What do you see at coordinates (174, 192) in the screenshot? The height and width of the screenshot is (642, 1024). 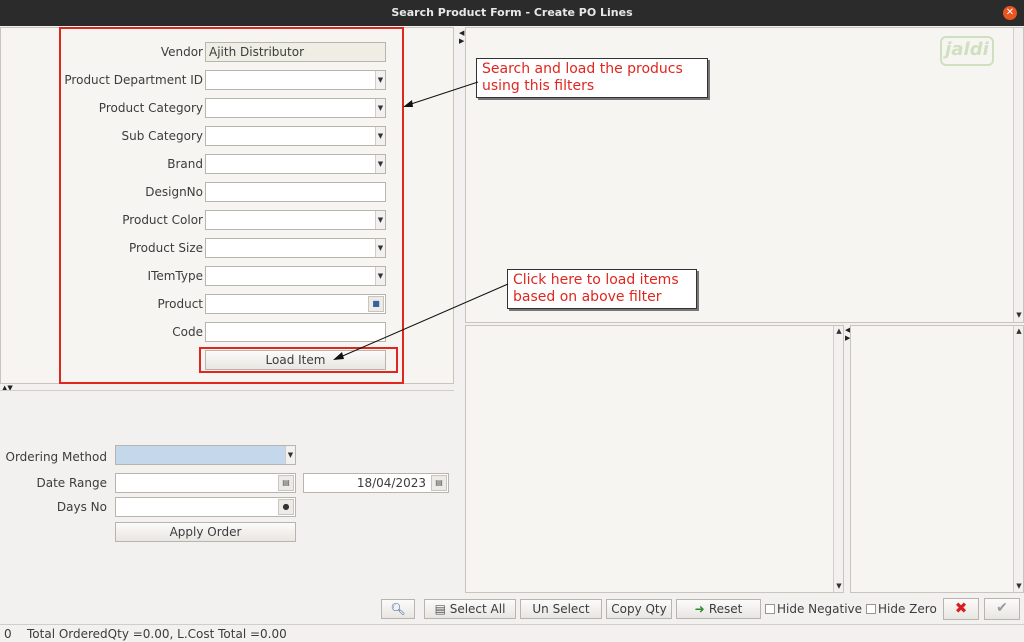 I see `designno-label: DesignNo` at bounding box center [174, 192].